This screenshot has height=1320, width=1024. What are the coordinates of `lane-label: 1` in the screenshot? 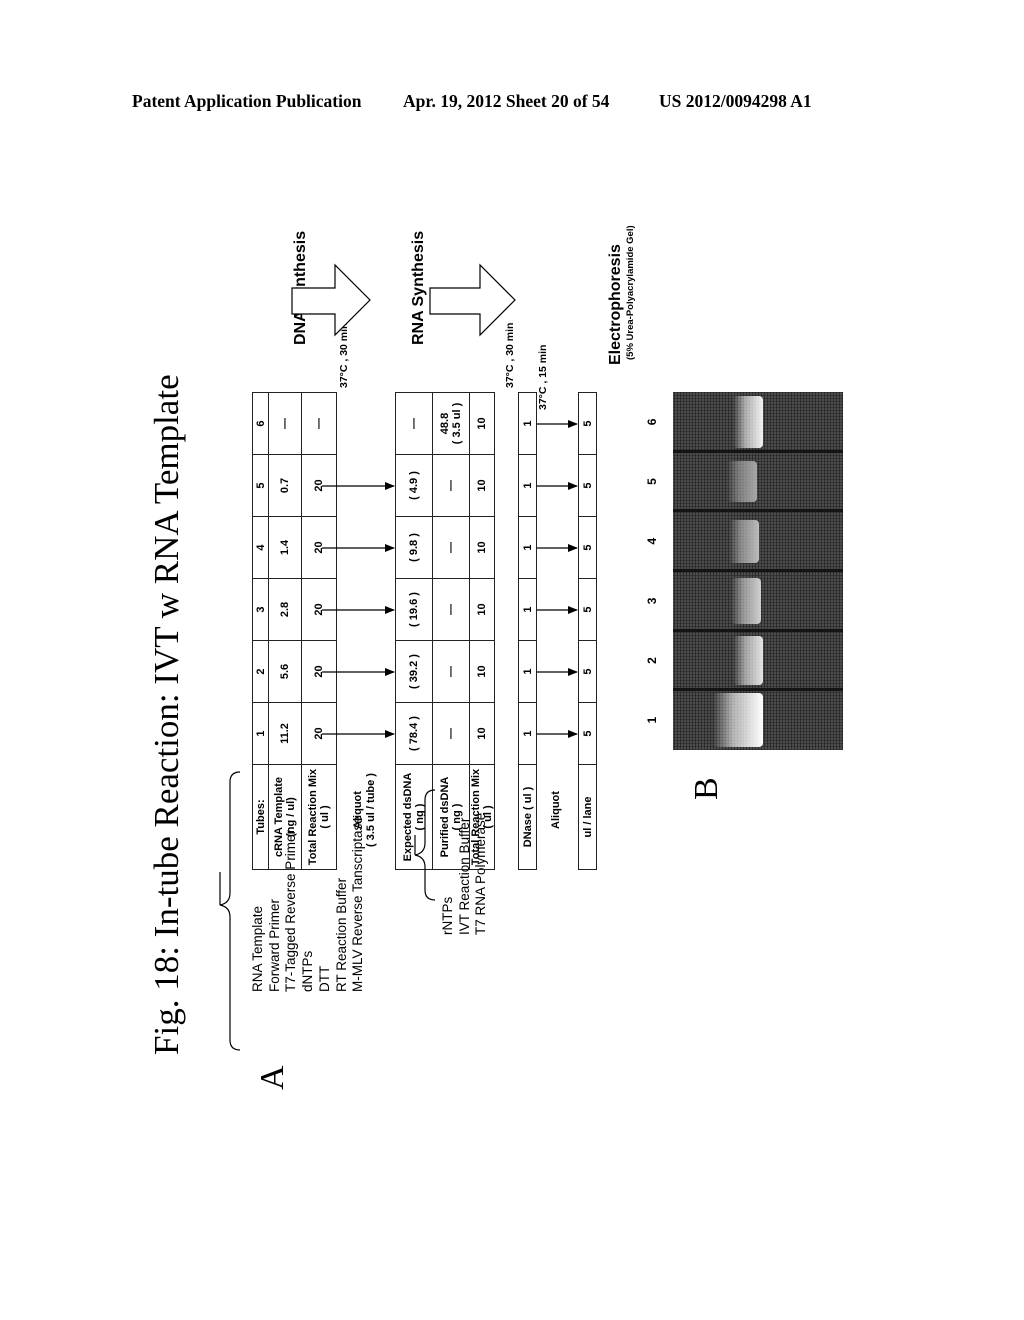 It's located at (652, 720).